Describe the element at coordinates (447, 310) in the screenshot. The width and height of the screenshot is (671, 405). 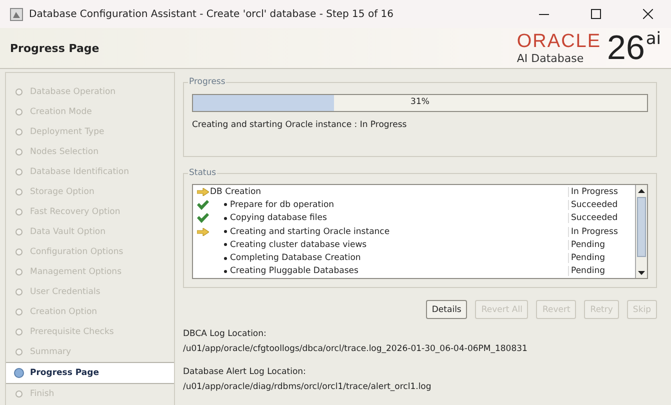
I see `action-button: Details` at that location.